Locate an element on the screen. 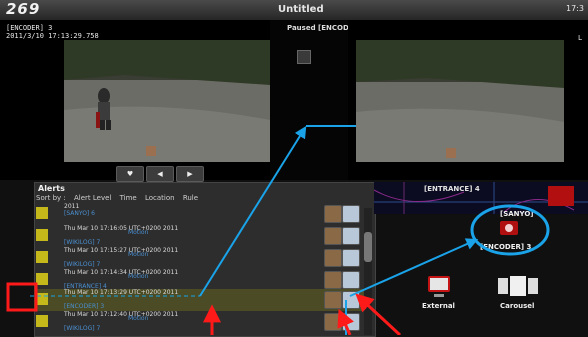 The width and height of the screenshot is (588, 337). sanyo-label: [SANYO] is located at coordinates (517, 214).